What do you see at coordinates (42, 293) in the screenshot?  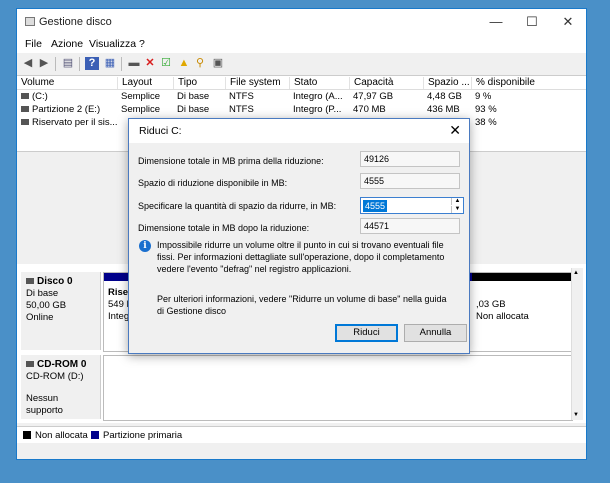 I see `disk-type: Di base` at bounding box center [42, 293].